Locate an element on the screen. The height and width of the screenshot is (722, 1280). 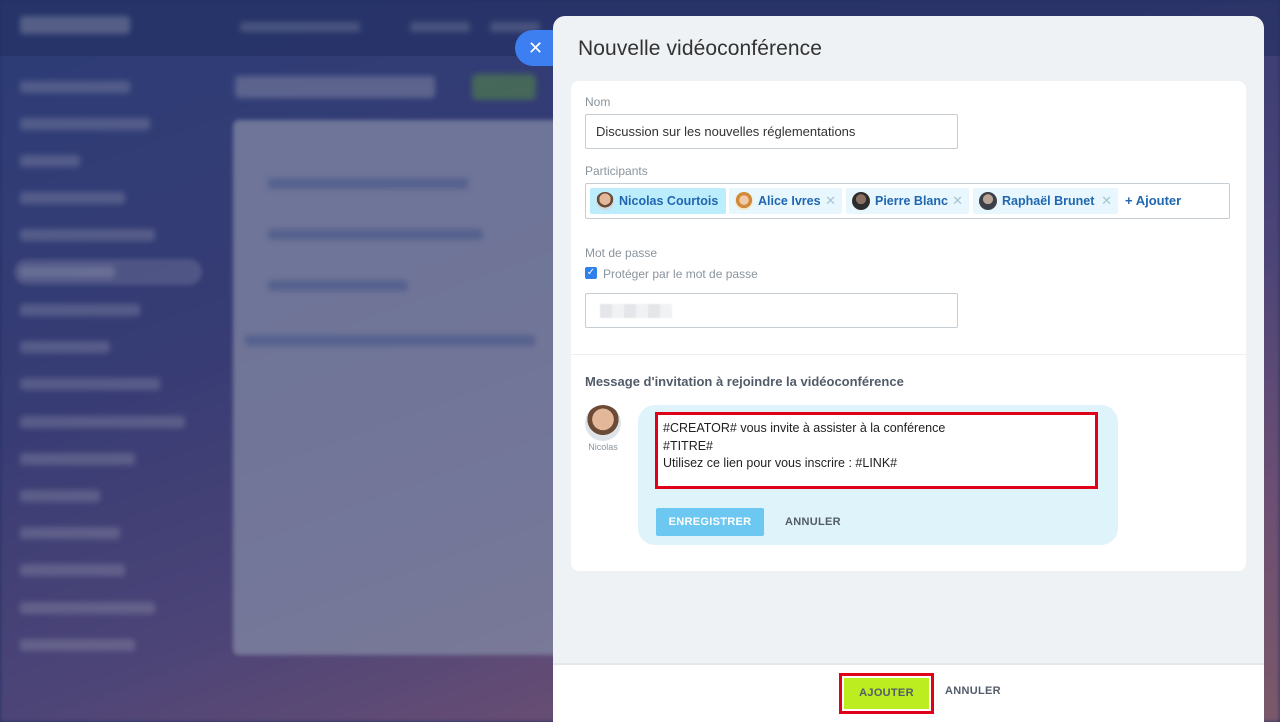
checkmark-icon: ✓ is located at coordinates (591, 273).